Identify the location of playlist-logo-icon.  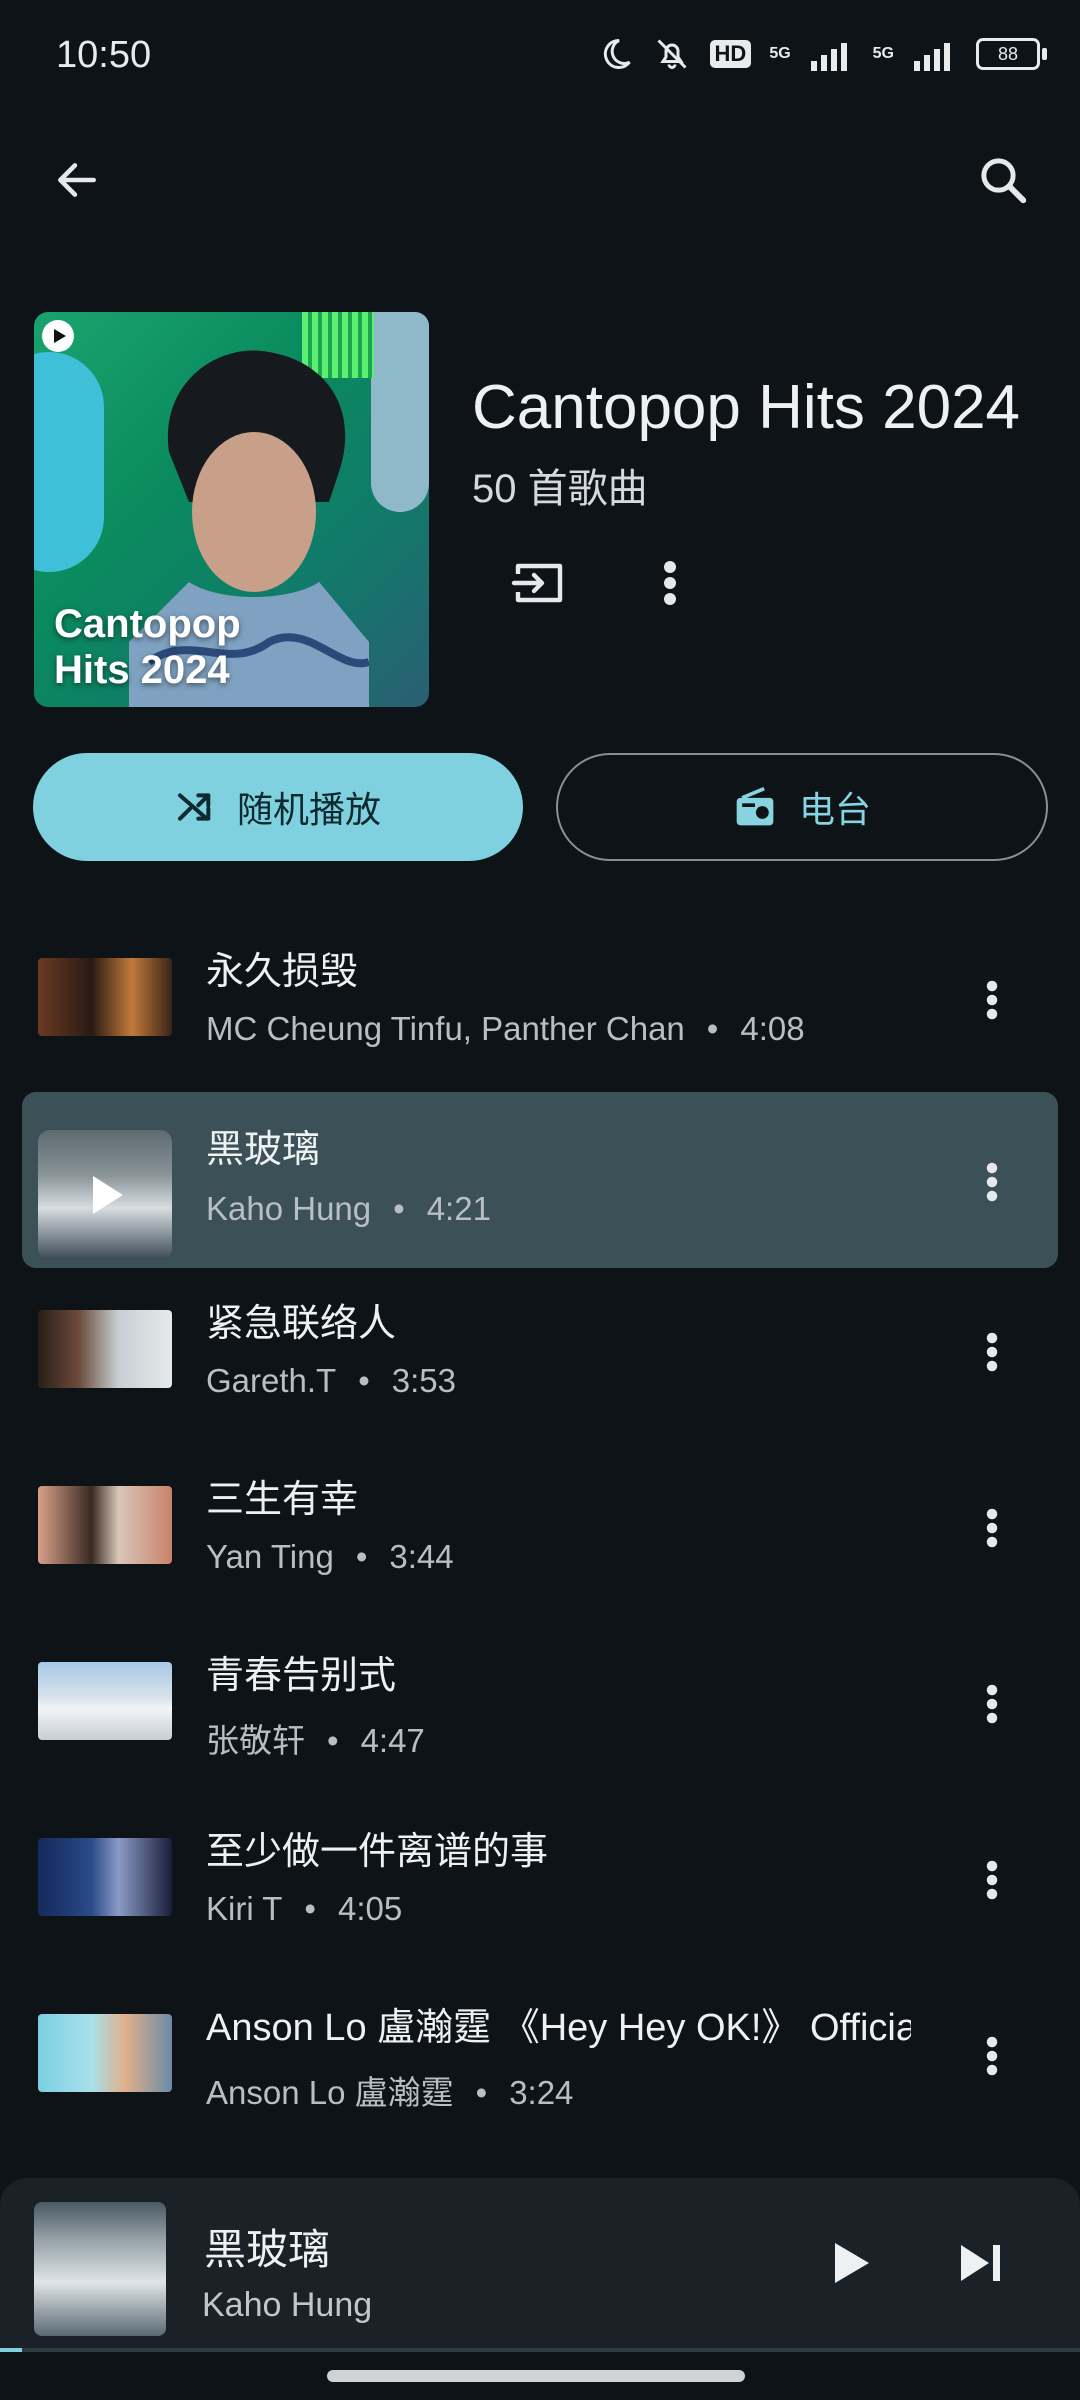
(58, 336).